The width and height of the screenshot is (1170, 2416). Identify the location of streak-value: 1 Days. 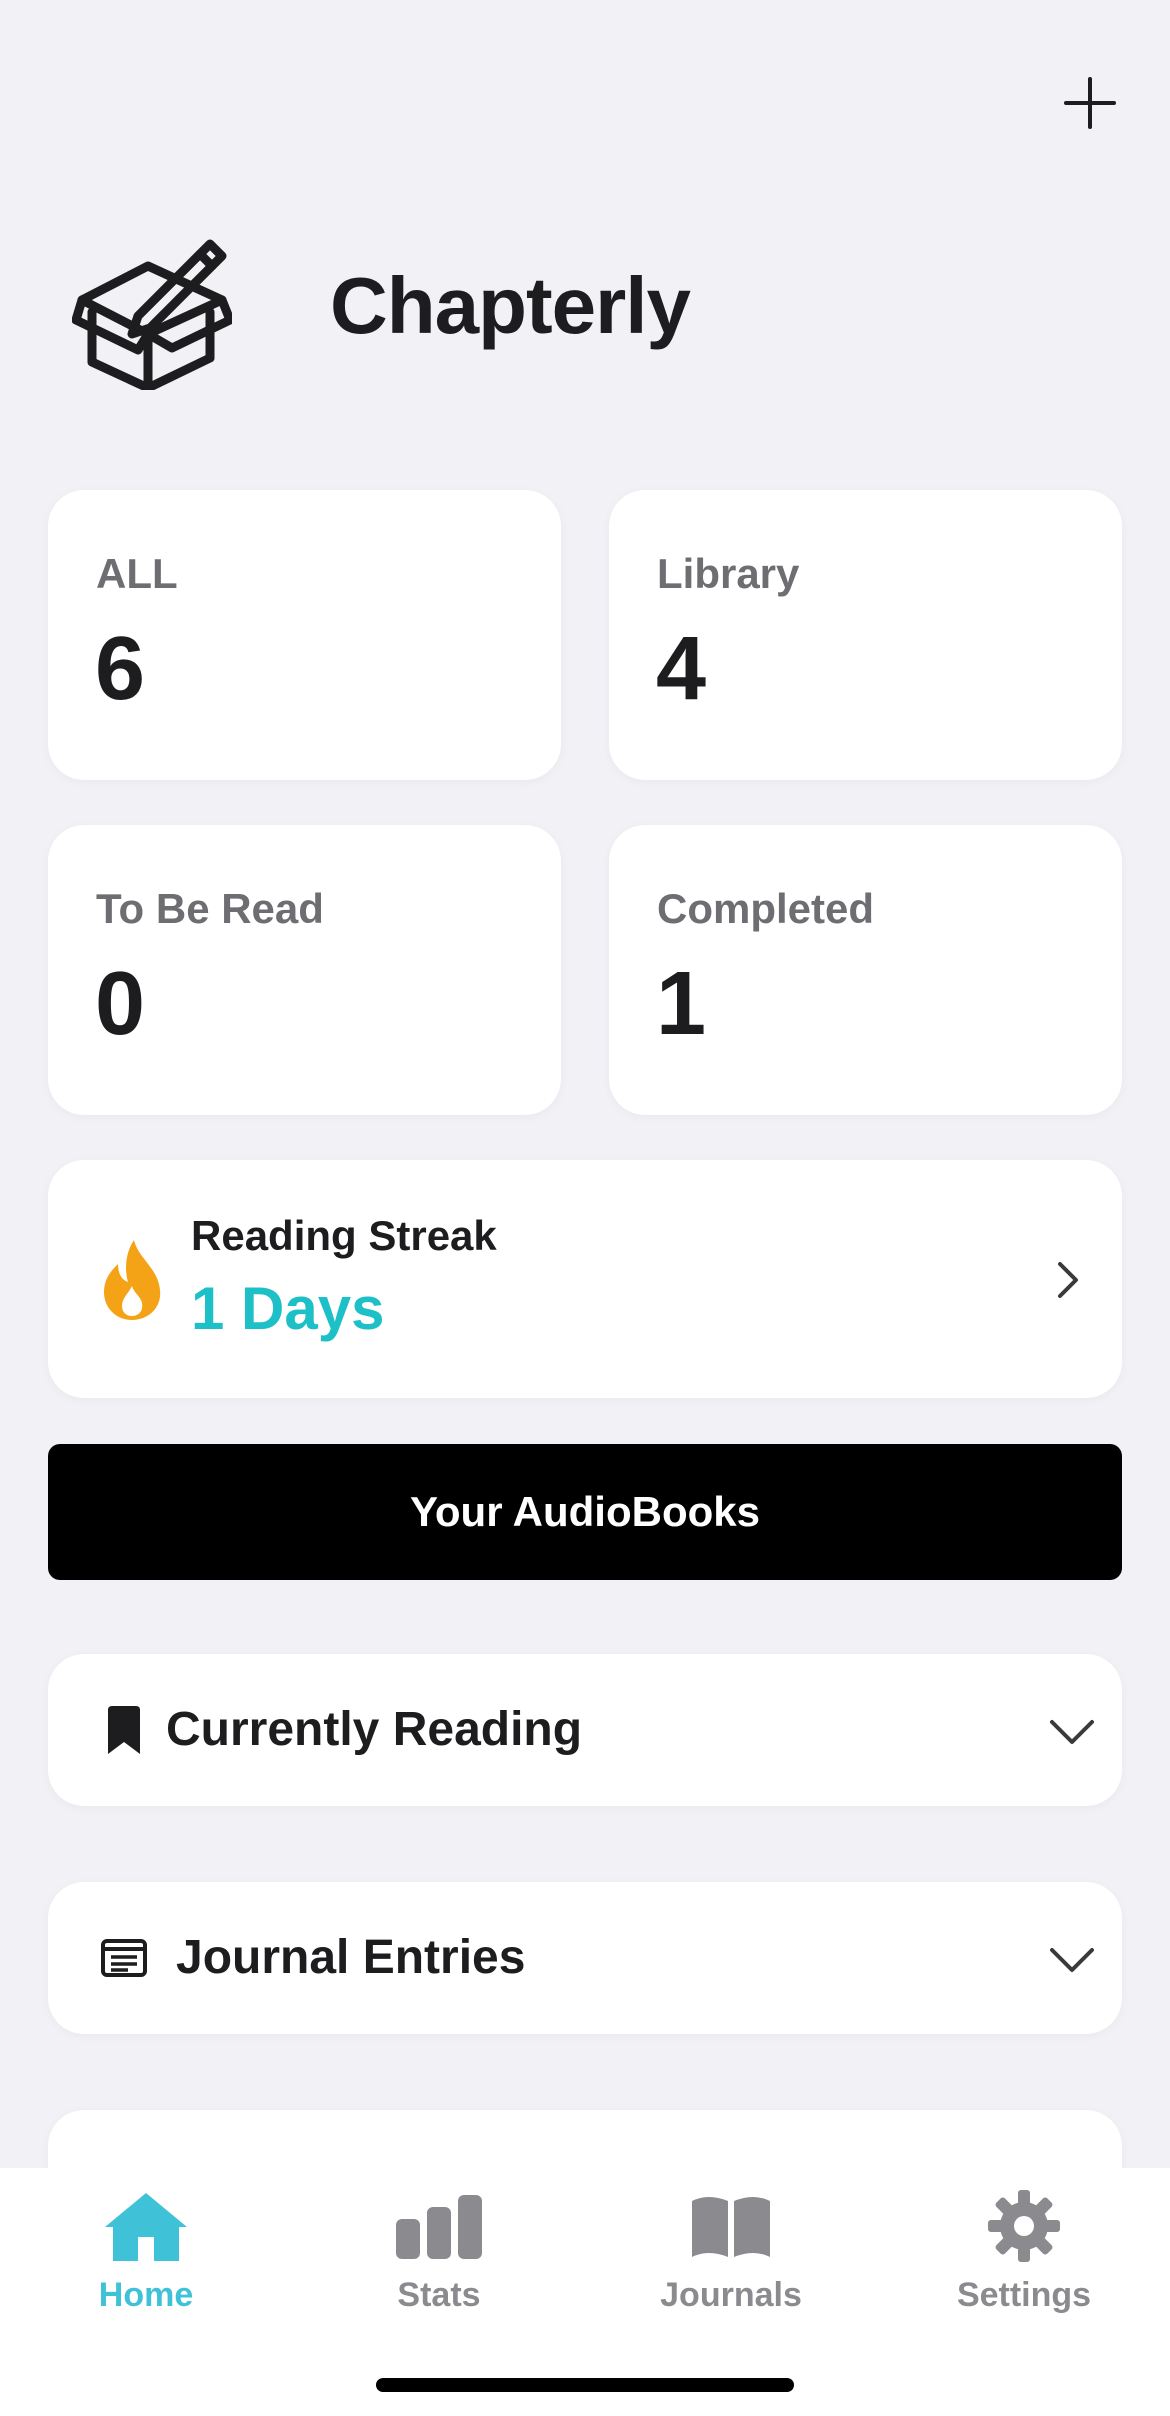
(288, 1308).